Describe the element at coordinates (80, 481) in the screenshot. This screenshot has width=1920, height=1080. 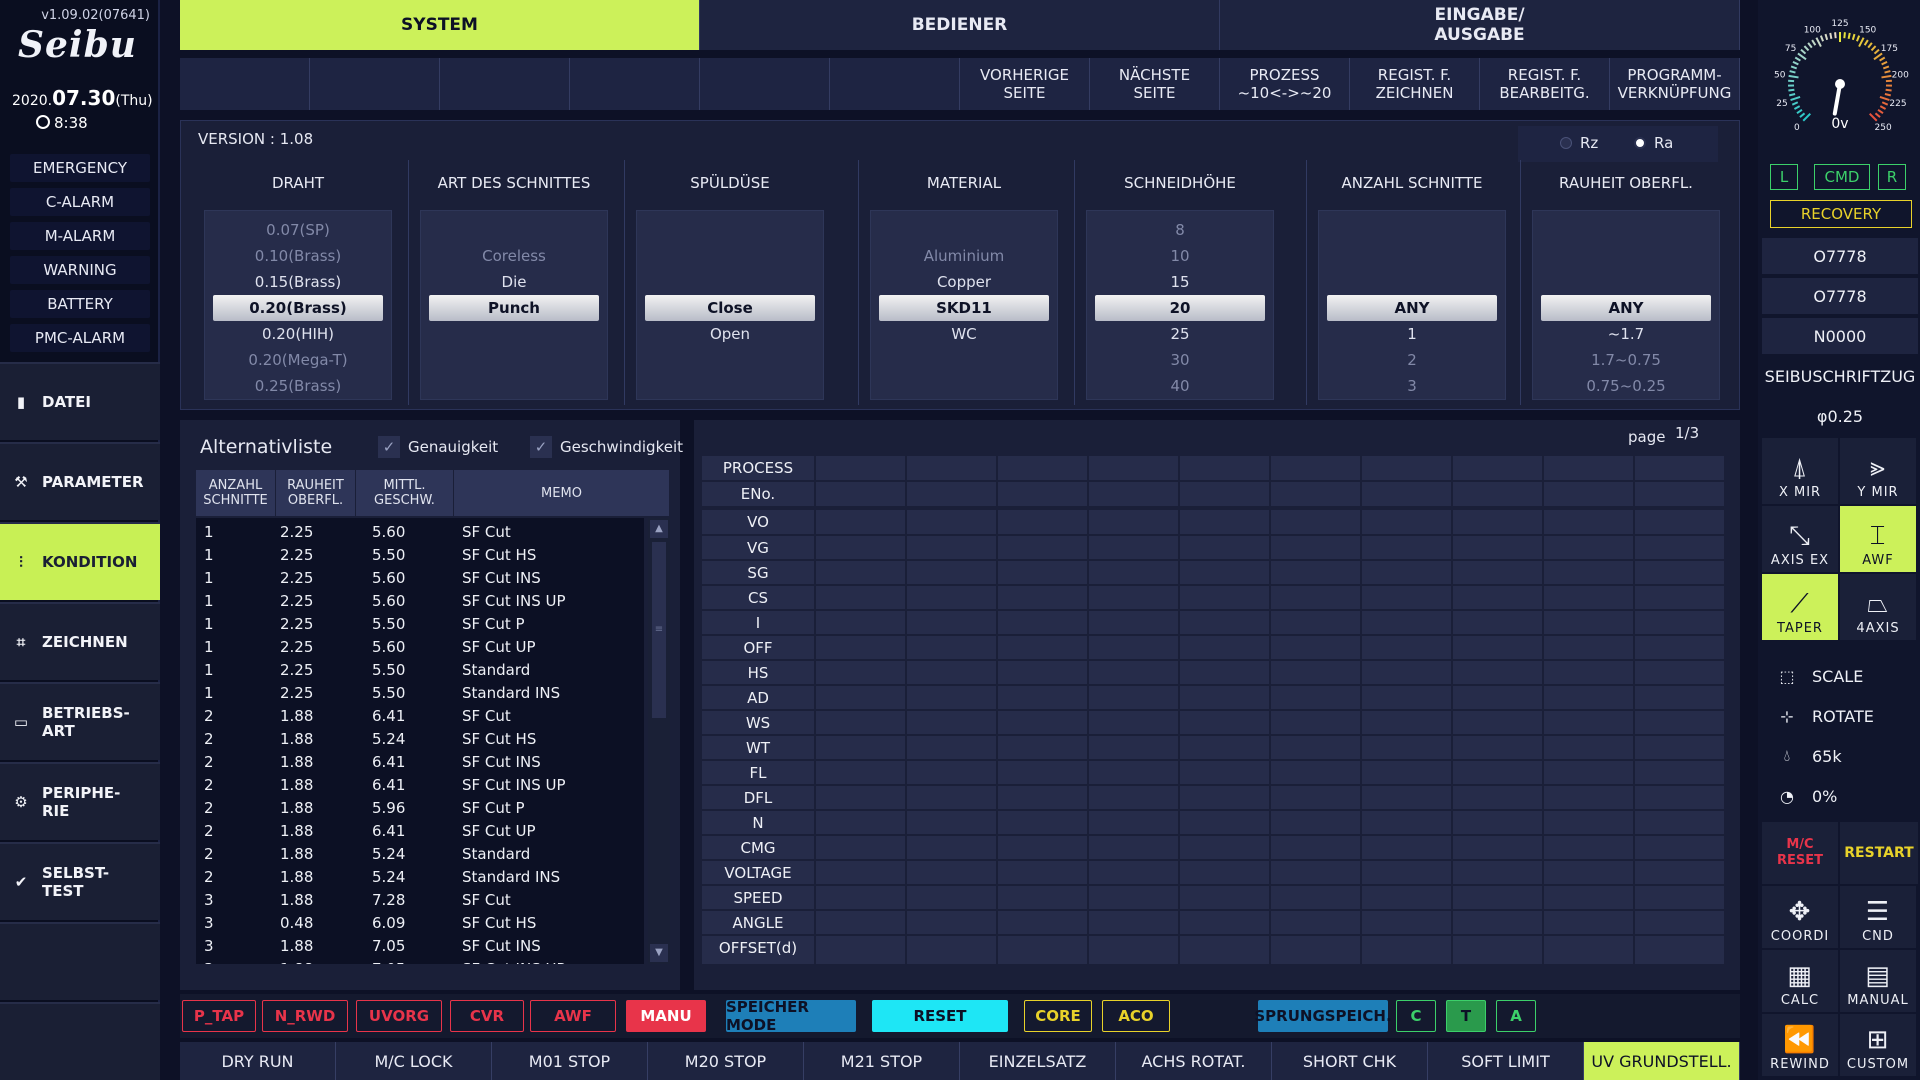
I see `nav-parameter: ⚒ PARAMETER` at that location.